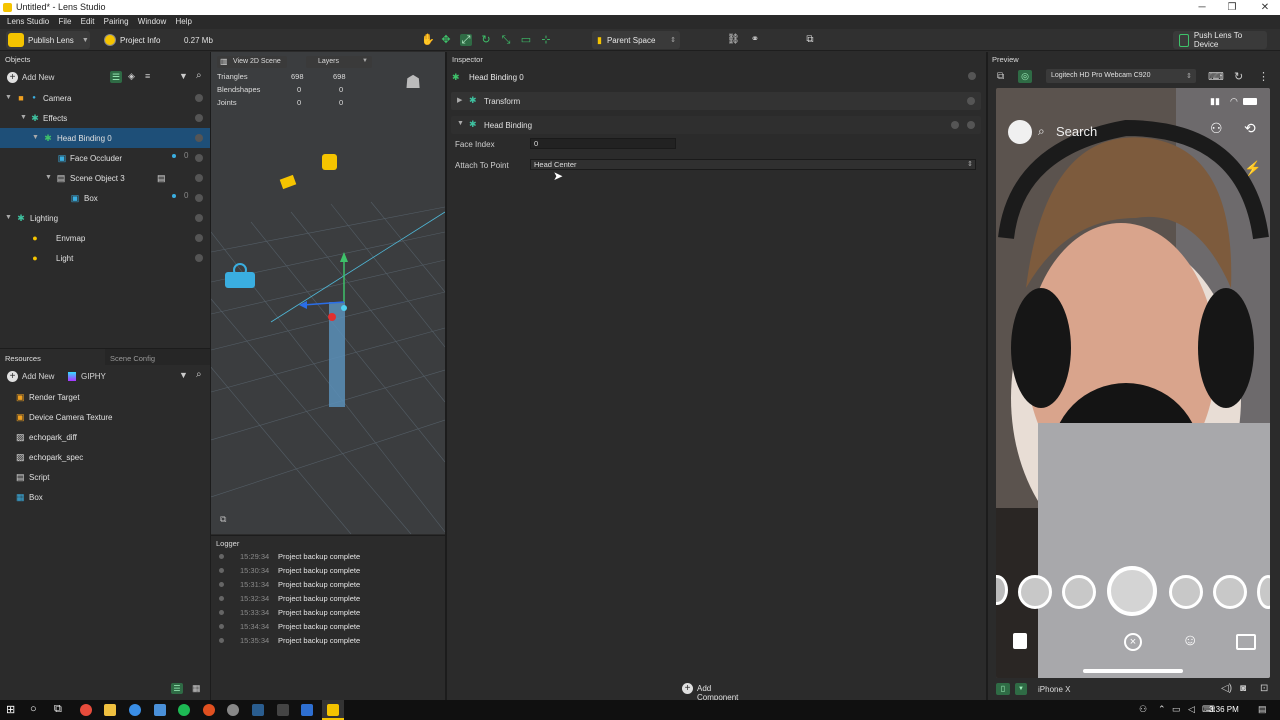  Describe the element at coordinates (105, 98) in the screenshot. I see `tree-item-camera: ▼ ■ ● Camera` at that location.